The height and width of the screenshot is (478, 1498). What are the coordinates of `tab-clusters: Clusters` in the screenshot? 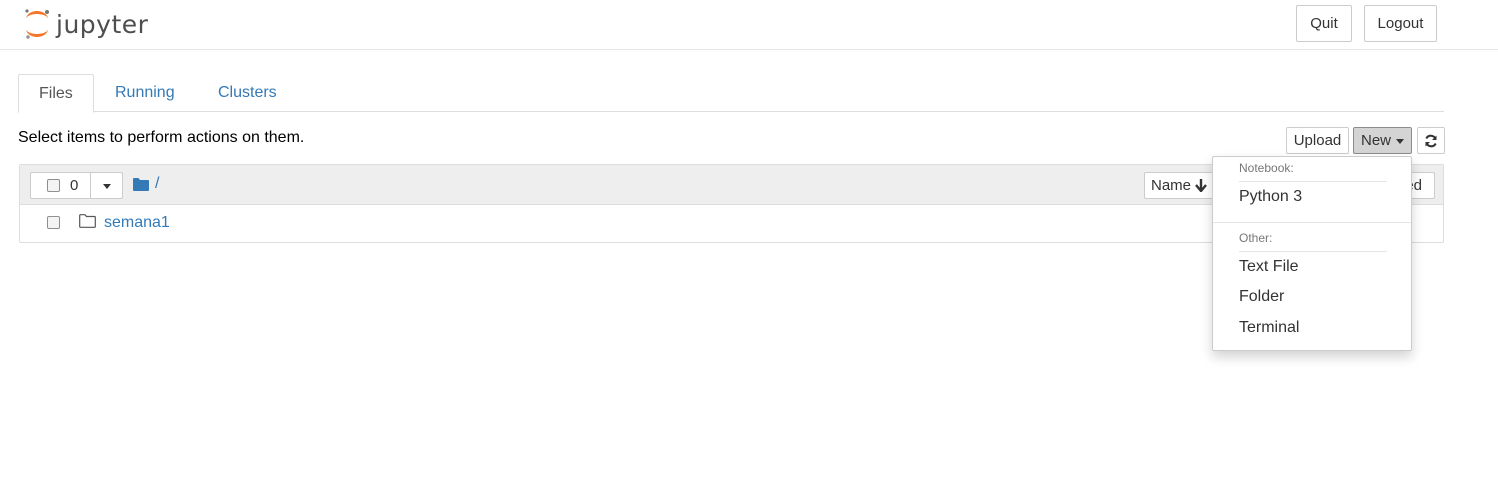 It's located at (247, 93).